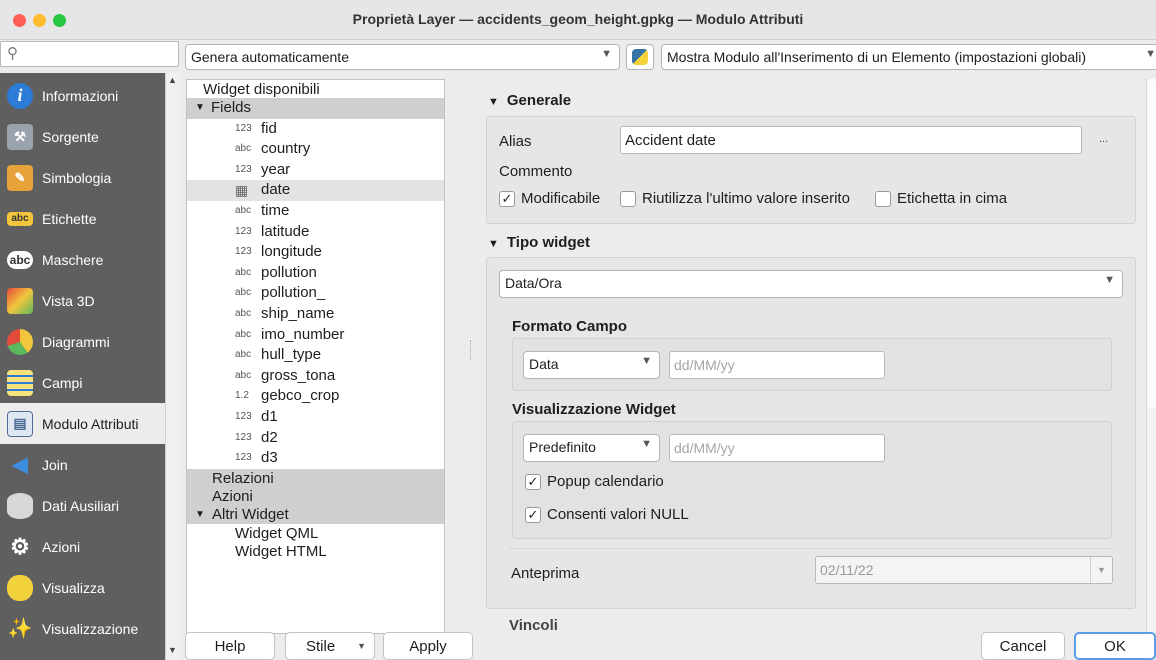 Image resolution: width=1156 pixels, height=660 pixels. What do you see at coordinates (269, 416) in the screenshot?
I see `field-name: d1` at bounding box center [269, 416].